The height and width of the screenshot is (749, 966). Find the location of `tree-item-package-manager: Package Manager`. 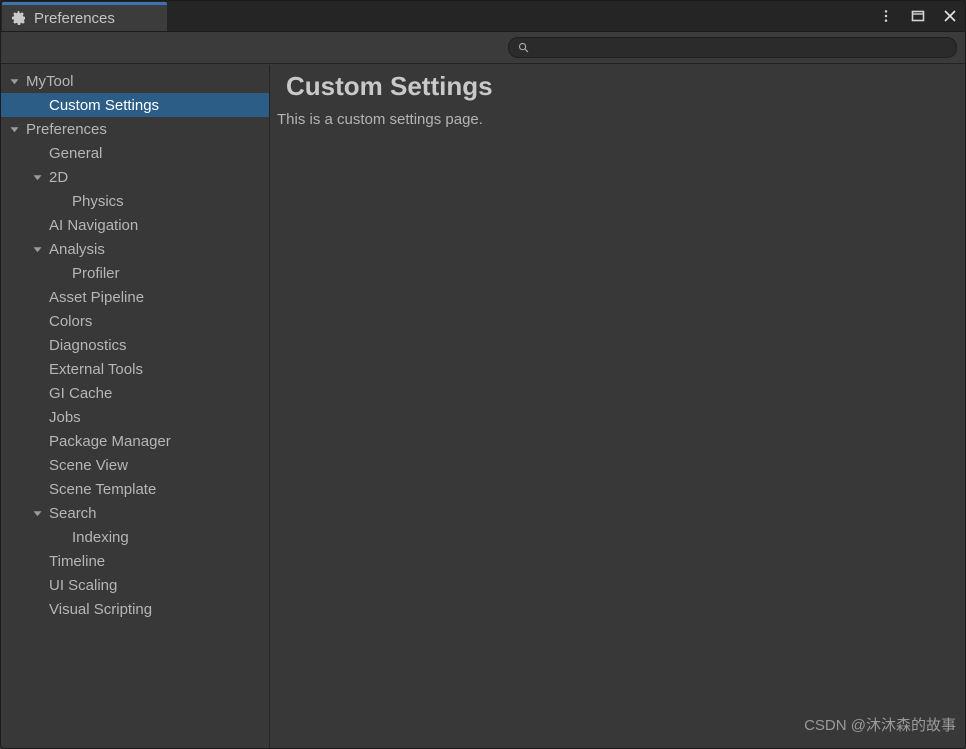

tree-item-package-manager: Package Manager is located at coordinates (134, 441).